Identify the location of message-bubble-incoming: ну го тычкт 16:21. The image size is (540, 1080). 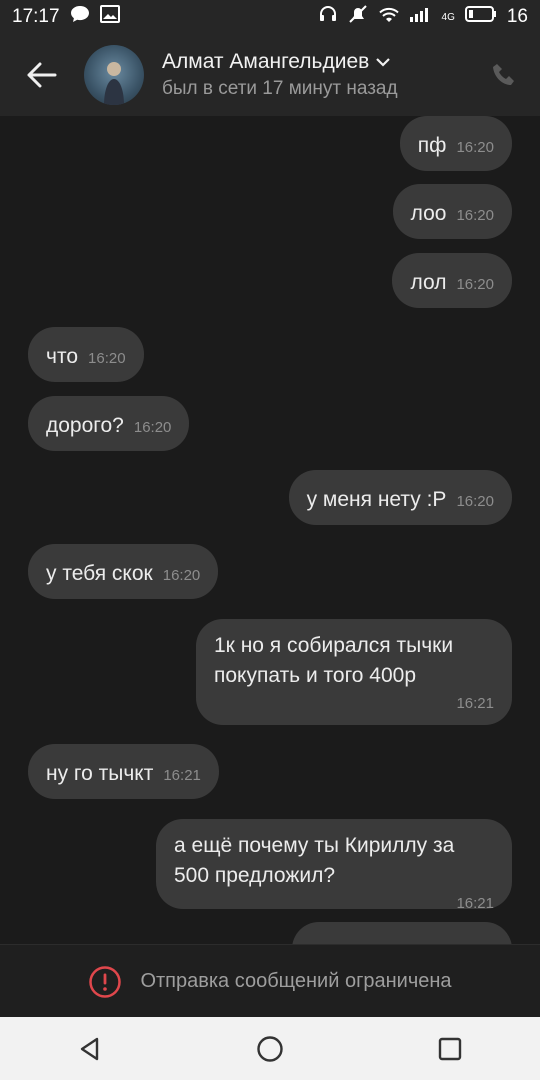
(123, 771).